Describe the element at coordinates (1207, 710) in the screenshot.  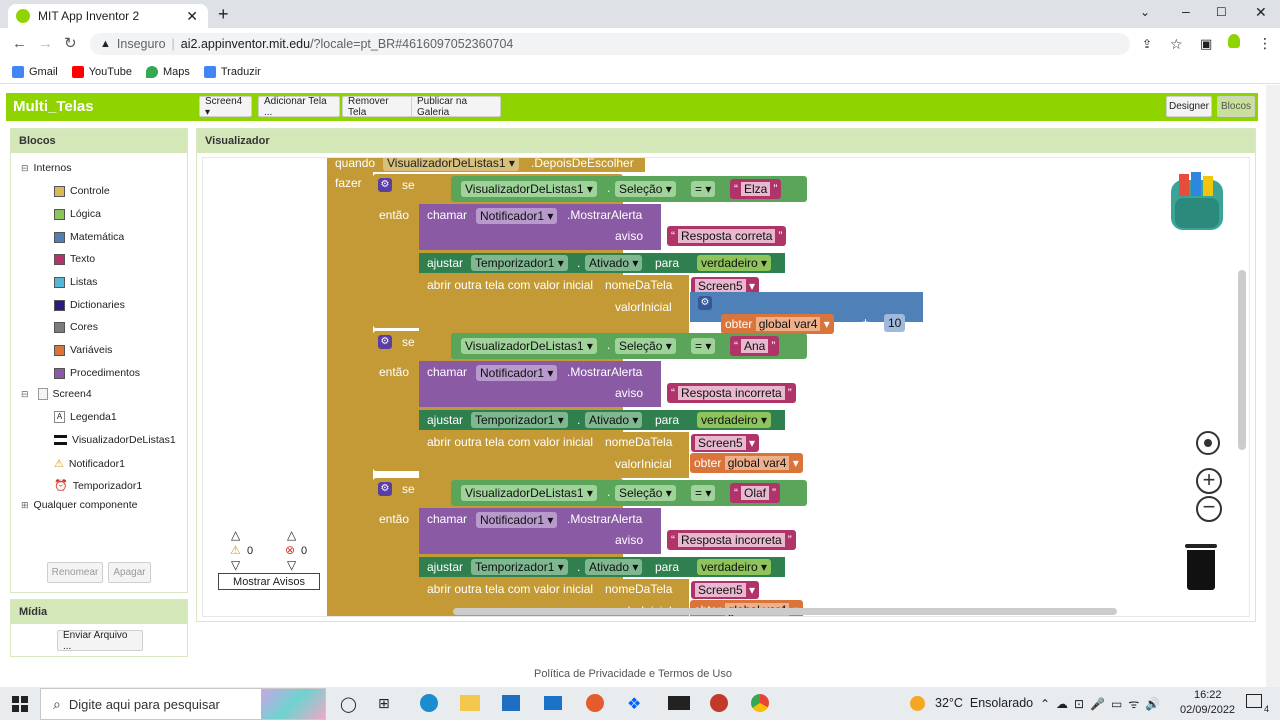
I see `clock-date: 02/09/2022` at that location.